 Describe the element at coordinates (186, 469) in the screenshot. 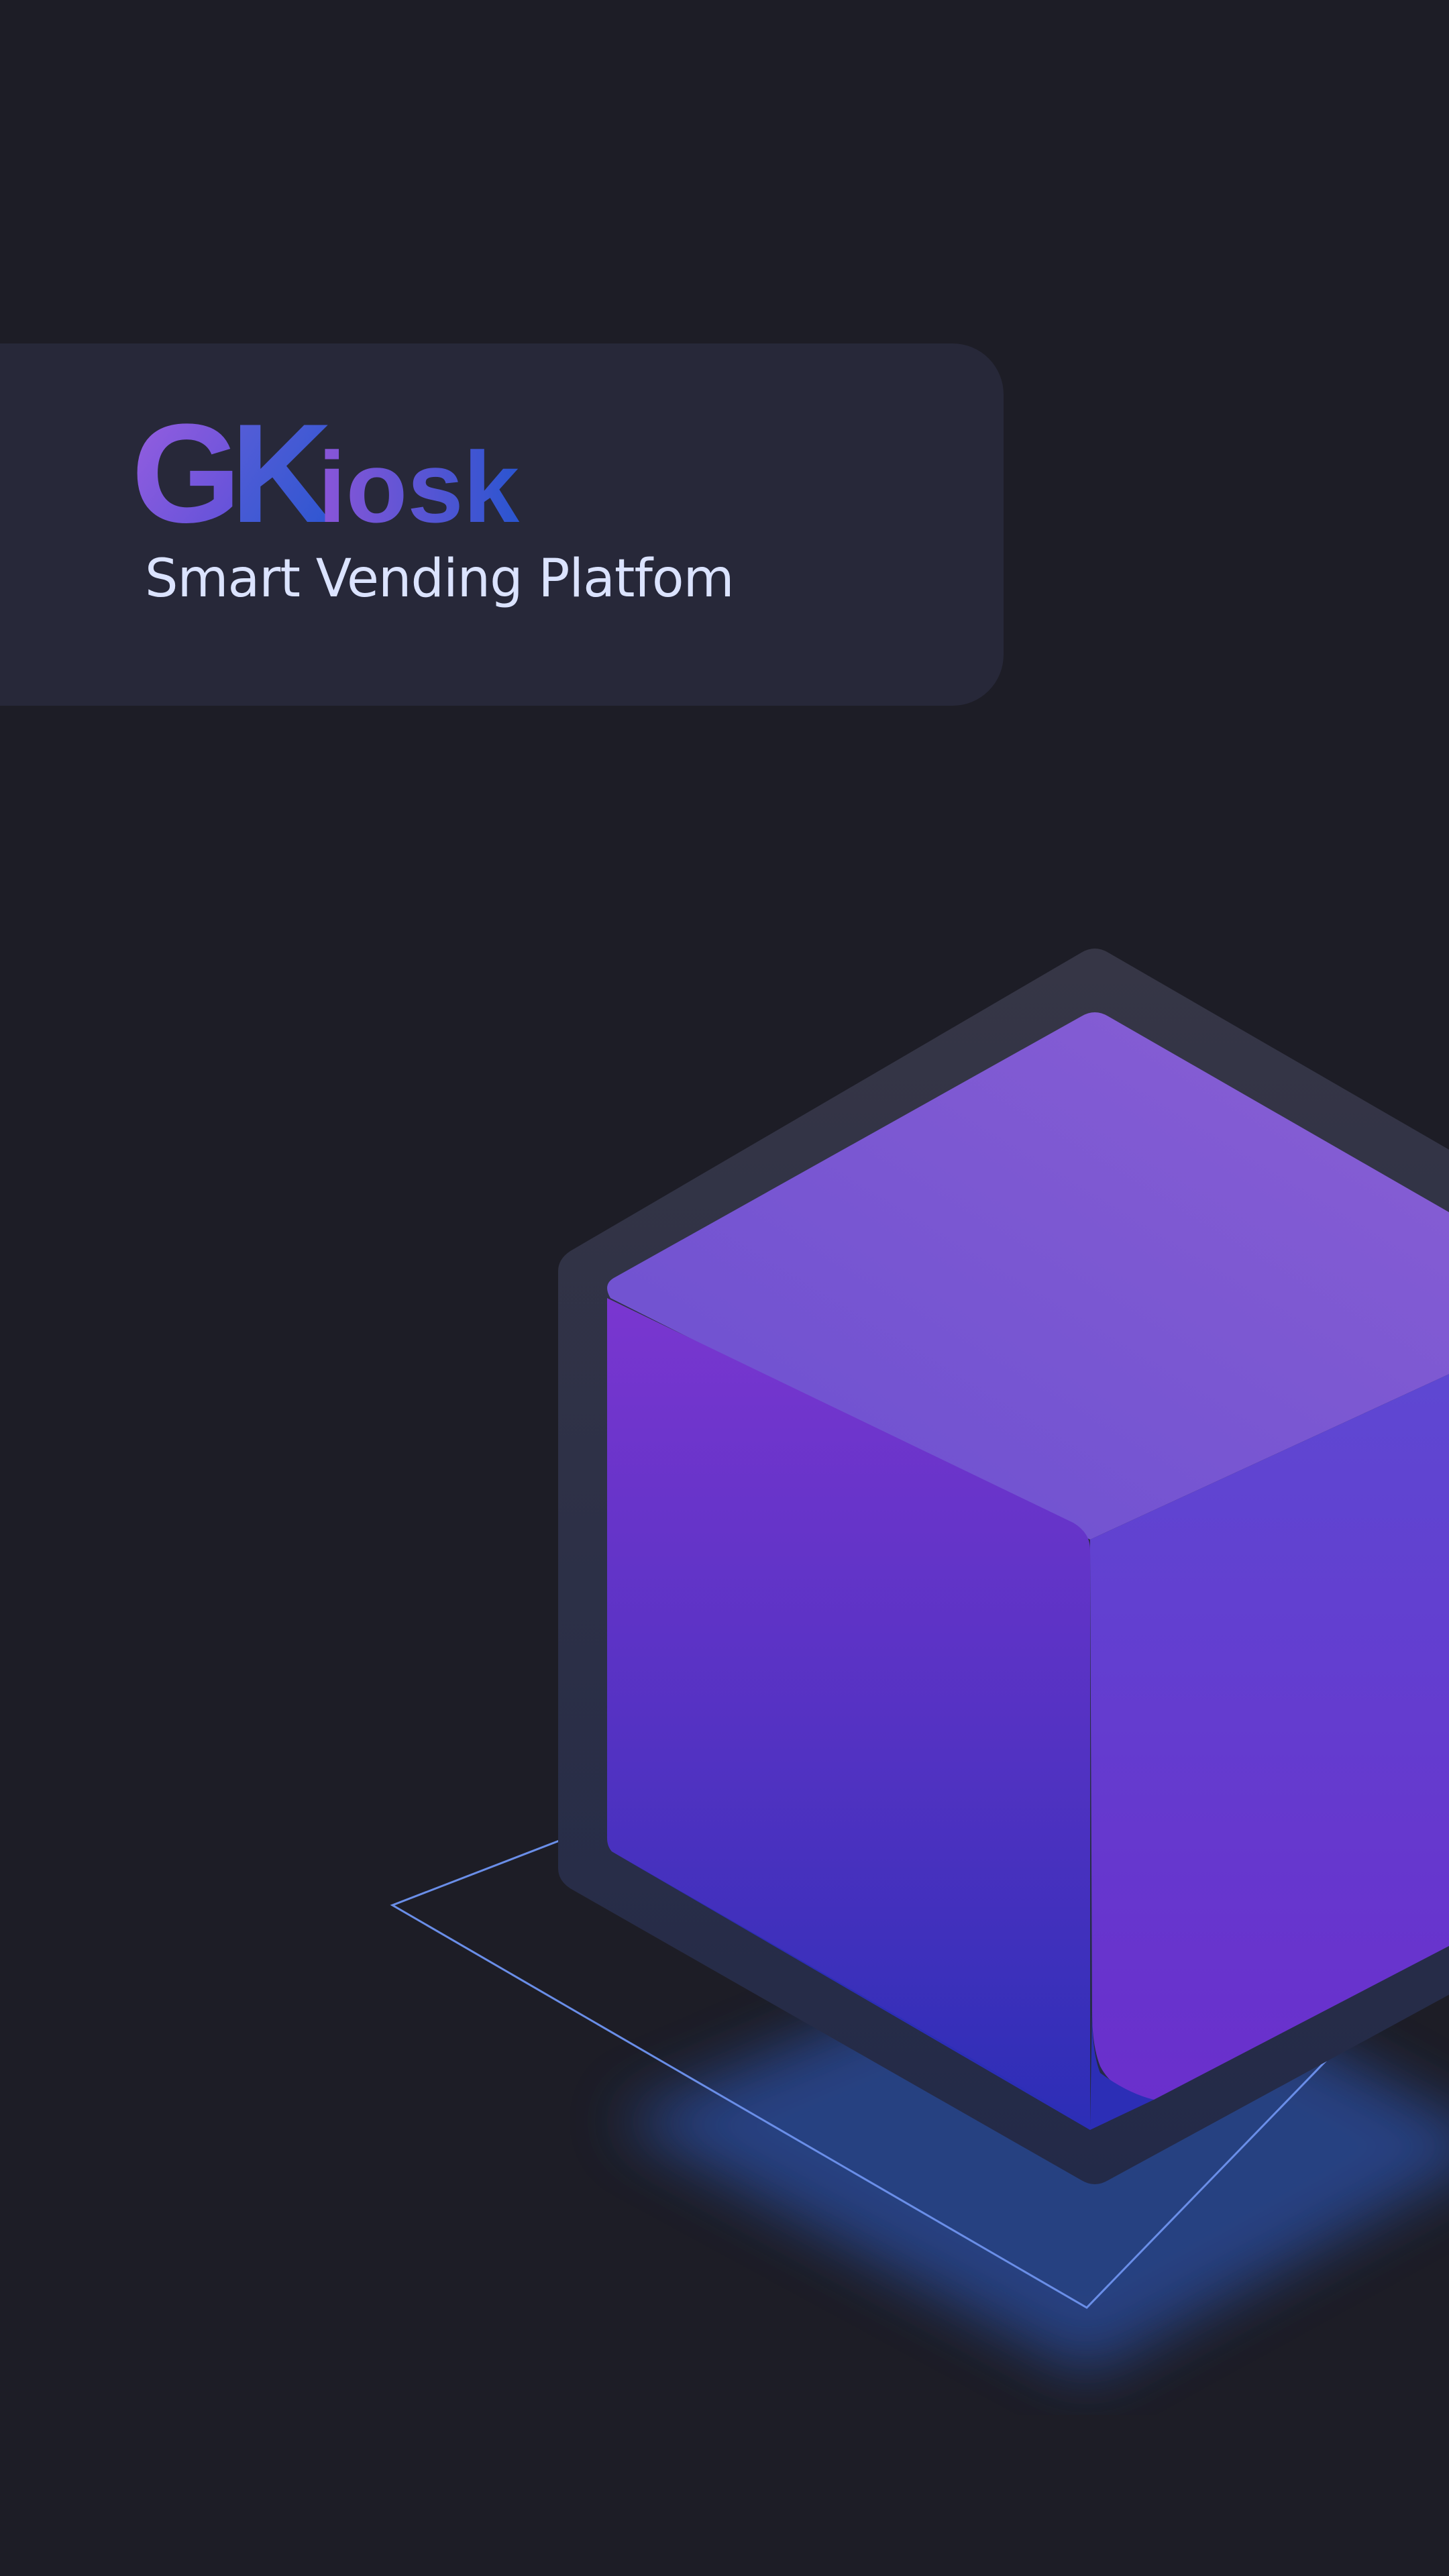

I see `logo-letter-g: G` at that location.